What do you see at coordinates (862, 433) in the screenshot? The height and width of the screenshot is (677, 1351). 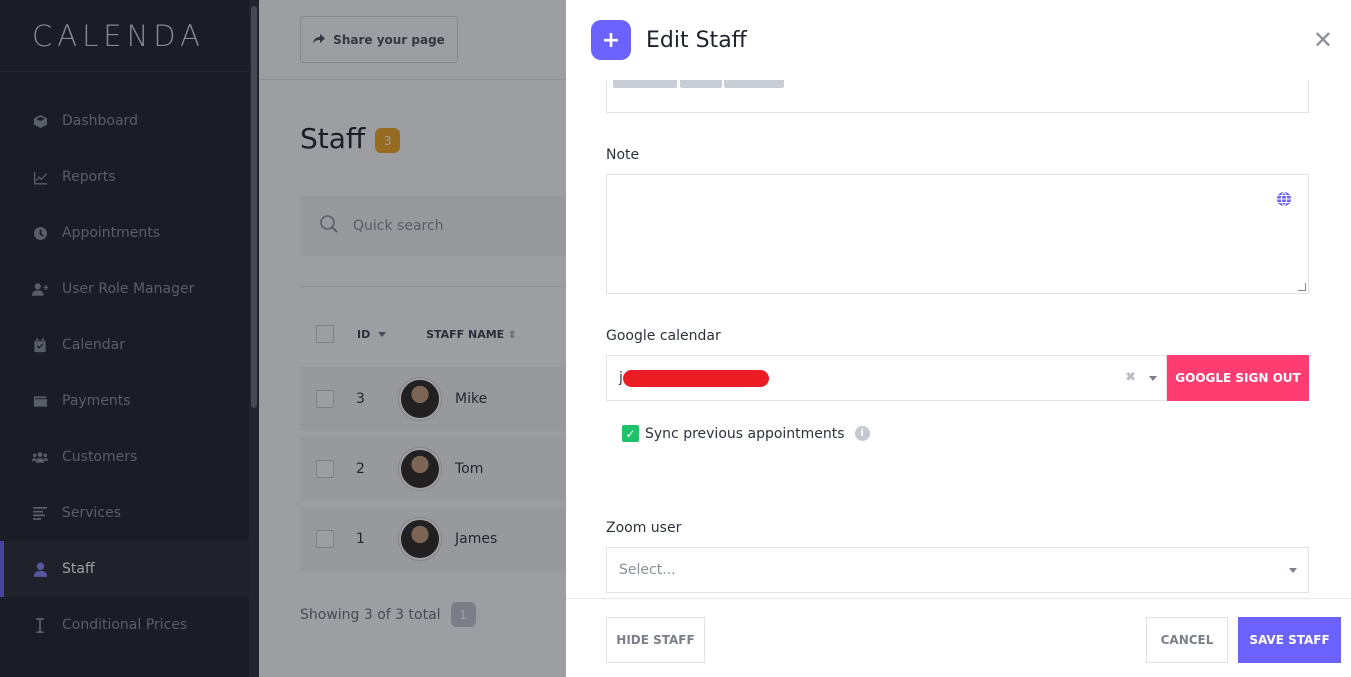 I see `info-icon: i` at bounding box center [862, 433].